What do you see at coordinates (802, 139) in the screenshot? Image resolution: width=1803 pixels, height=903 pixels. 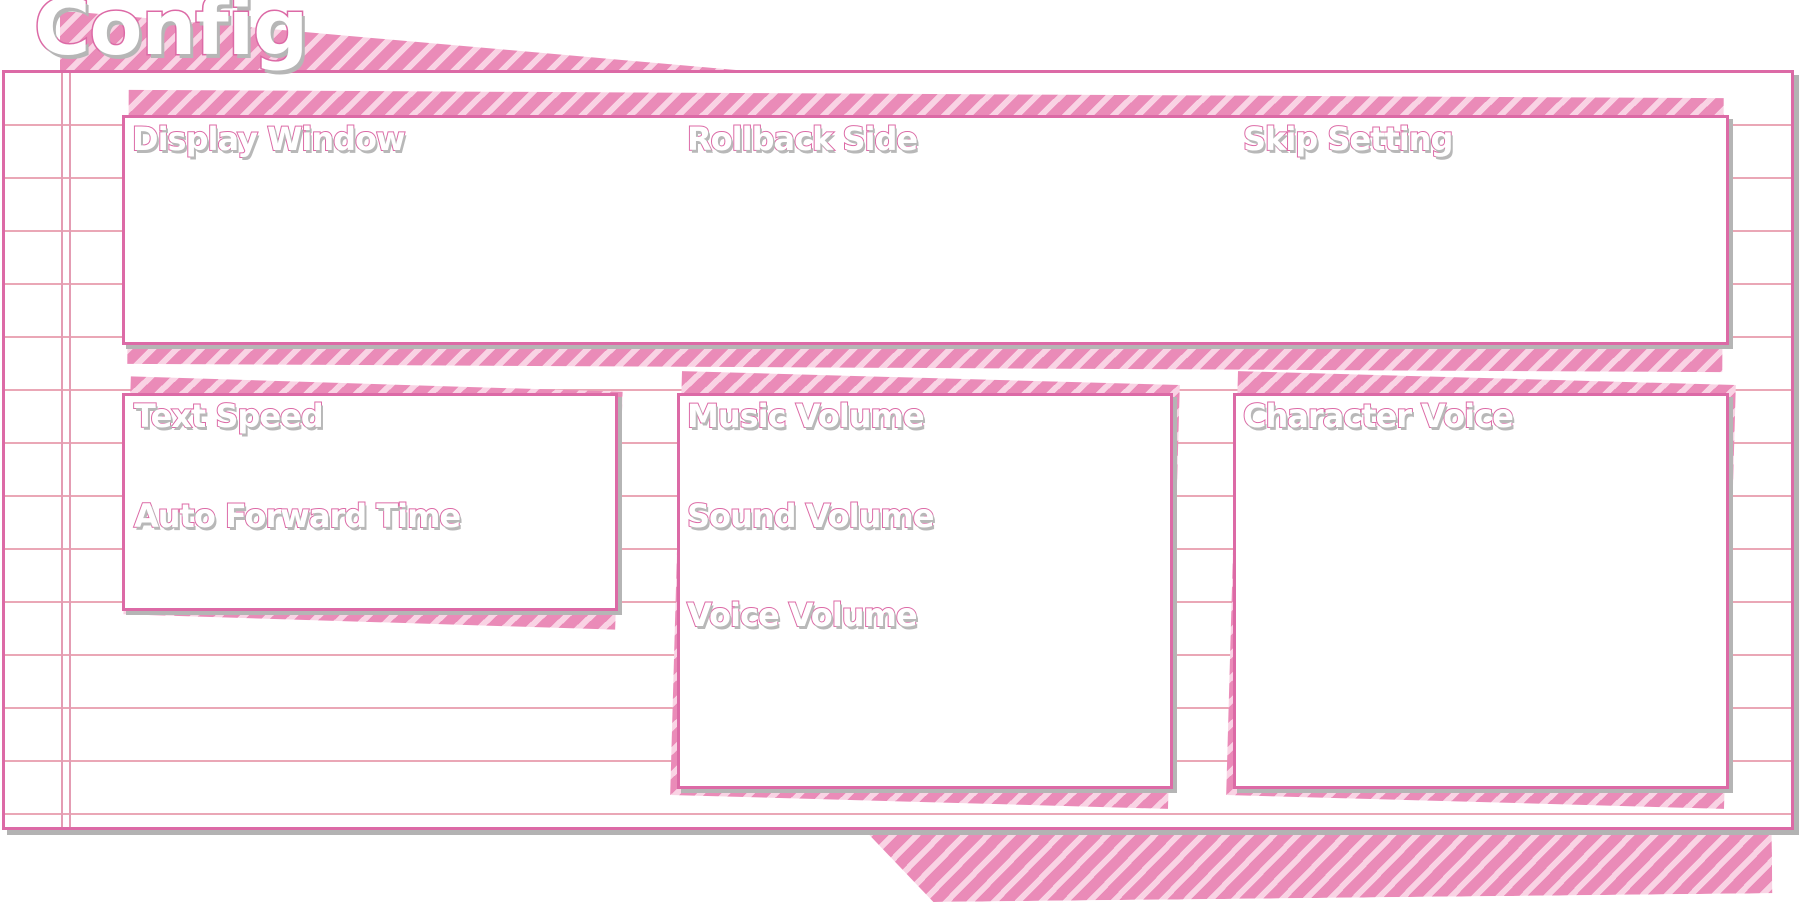 I see `rollback-side-label: Rollback Side` at bounding box center [802, 139].